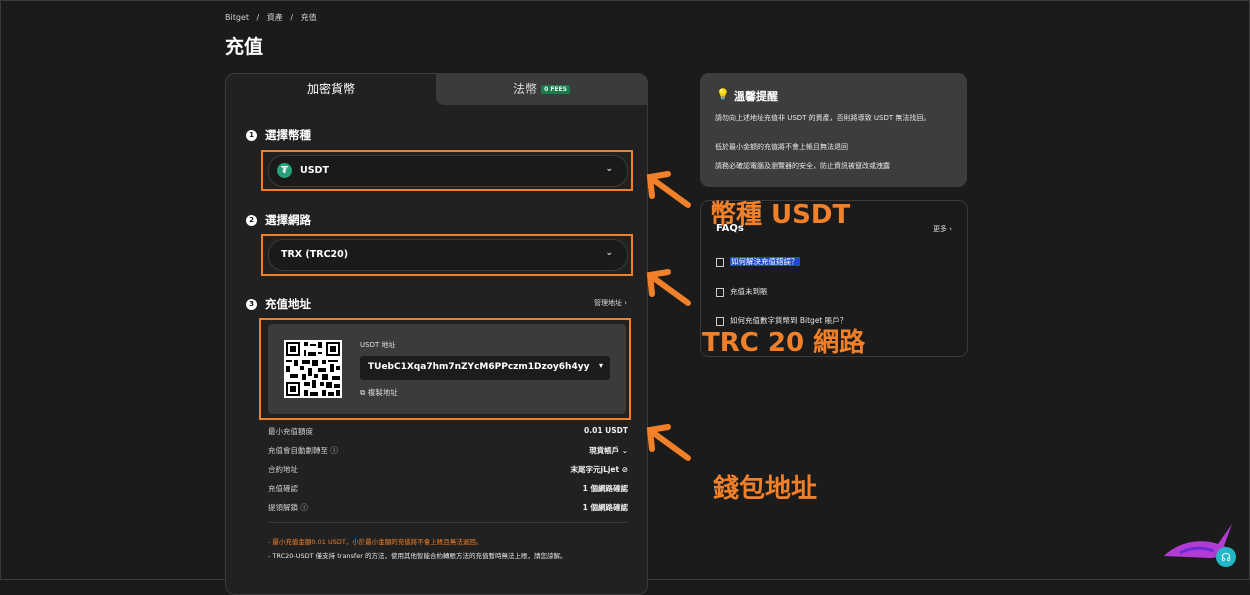 The height and width of the screenshot is (595, 1250). Describe the element at coordinates (251, 135) in the screenshot. I see `step-number: 1` at that location.